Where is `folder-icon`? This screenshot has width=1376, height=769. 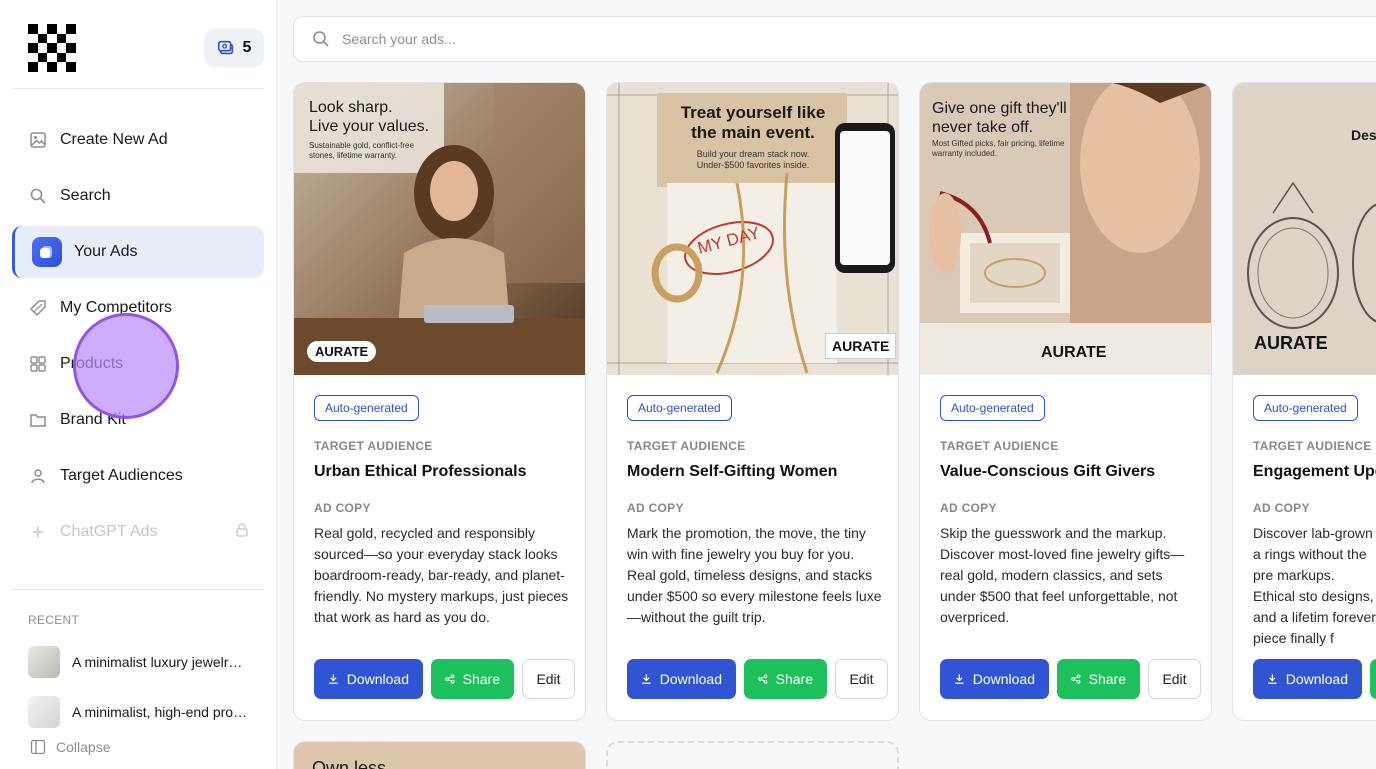 folder-icon is located at coordinates (38, 420).